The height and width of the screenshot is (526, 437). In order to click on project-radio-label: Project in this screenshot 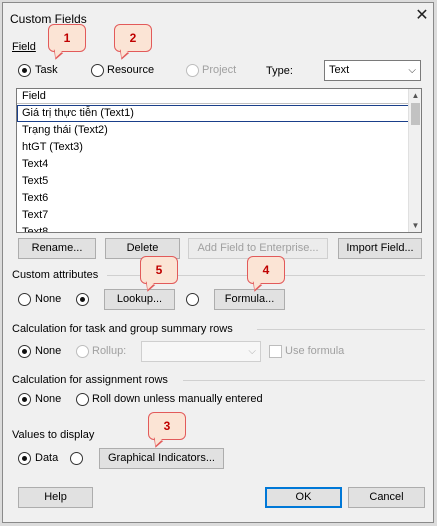, I will do `click(219, 70)`.